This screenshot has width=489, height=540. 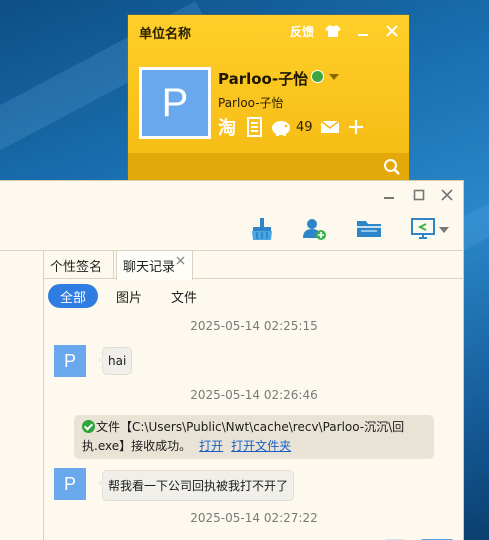 What do you see at coordinates (137, 446) in the screenshot?
I see `file-status-text: 执.exe】接收成功。` at bounding box center [137, 446].